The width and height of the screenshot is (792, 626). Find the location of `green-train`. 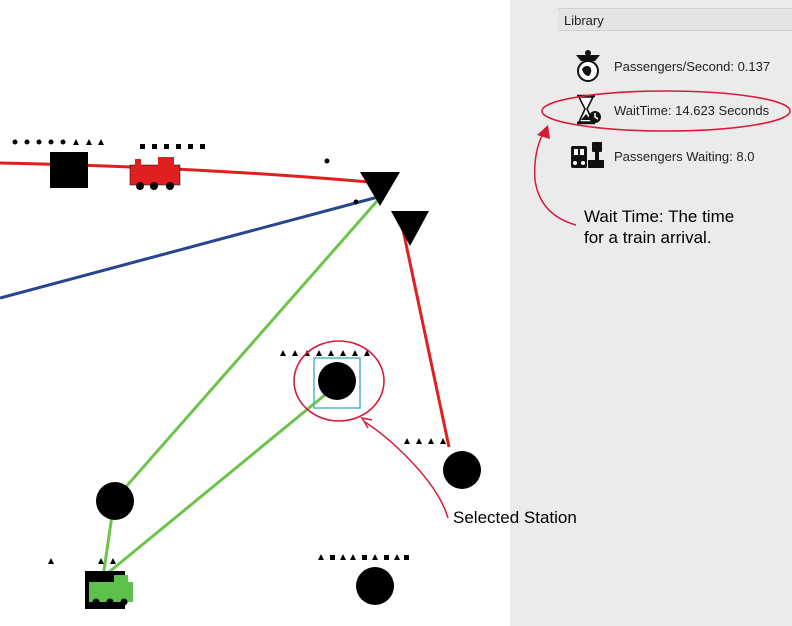

green-train is located at coordinates (109, 590).